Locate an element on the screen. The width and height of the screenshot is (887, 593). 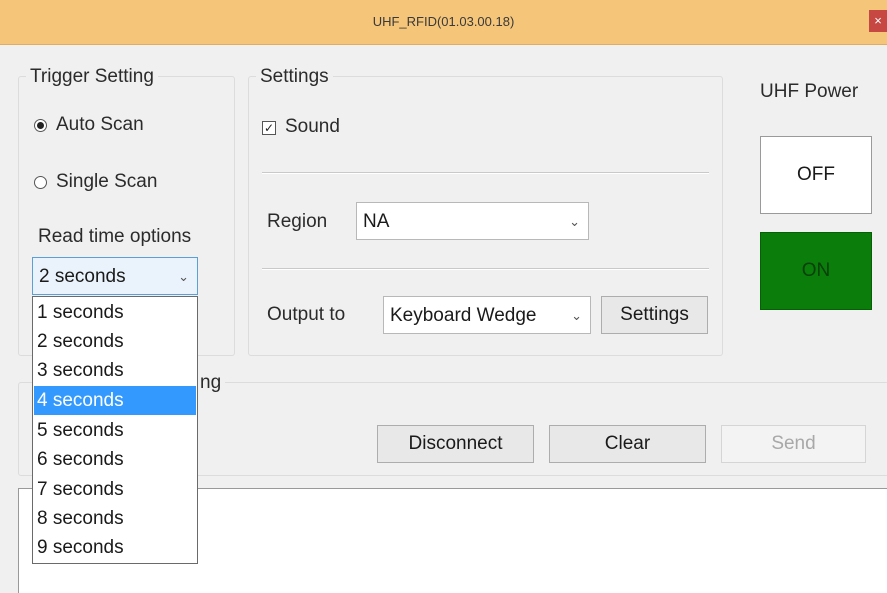
output-value: Keyboard Wedge is located at coordinates (463, 315).